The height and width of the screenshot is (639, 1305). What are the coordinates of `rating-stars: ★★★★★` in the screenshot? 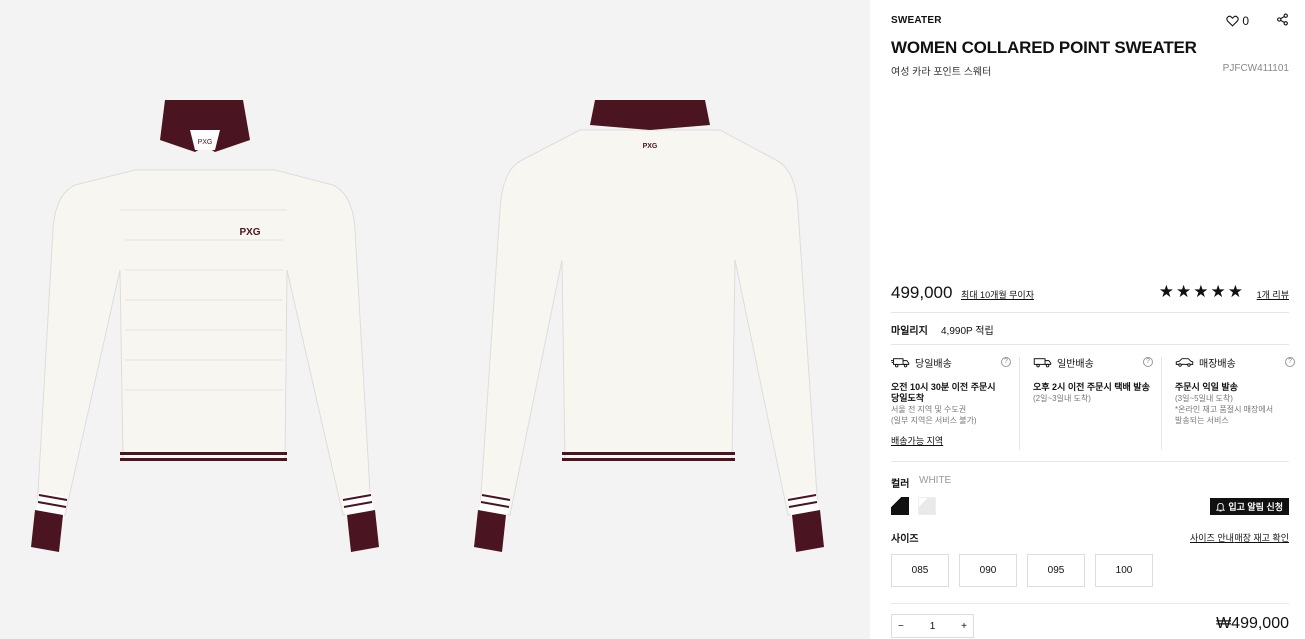 It's located at (1201, 291).